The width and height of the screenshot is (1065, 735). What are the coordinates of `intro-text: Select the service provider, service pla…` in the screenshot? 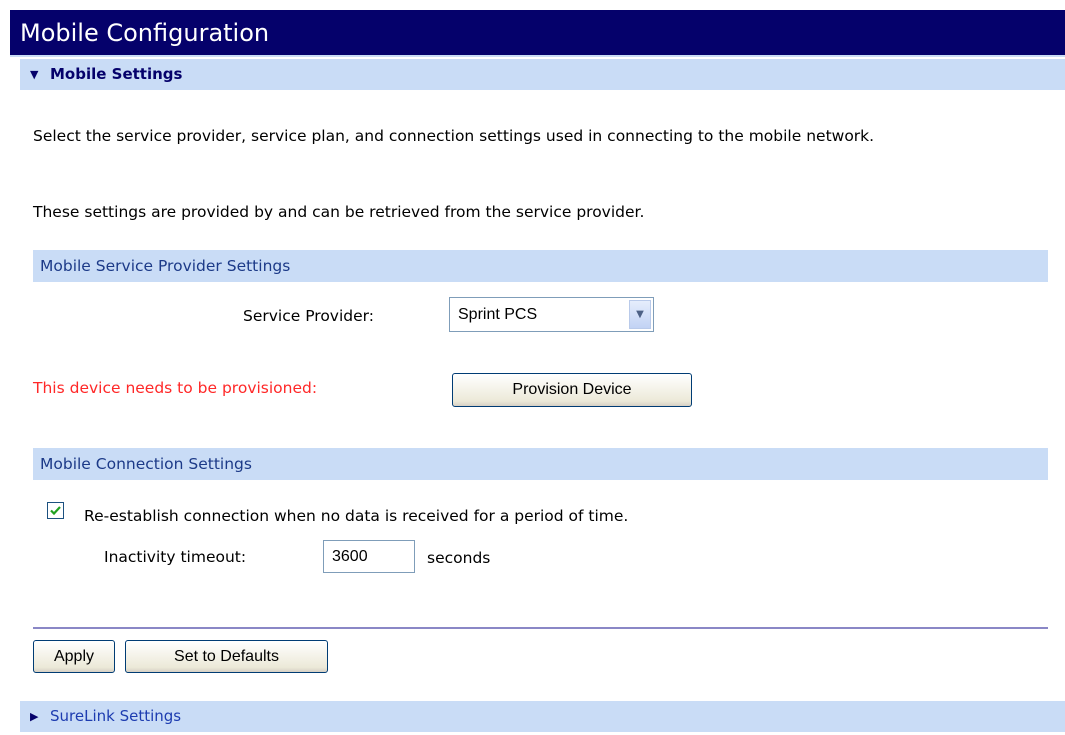 It's located at (454, 136).